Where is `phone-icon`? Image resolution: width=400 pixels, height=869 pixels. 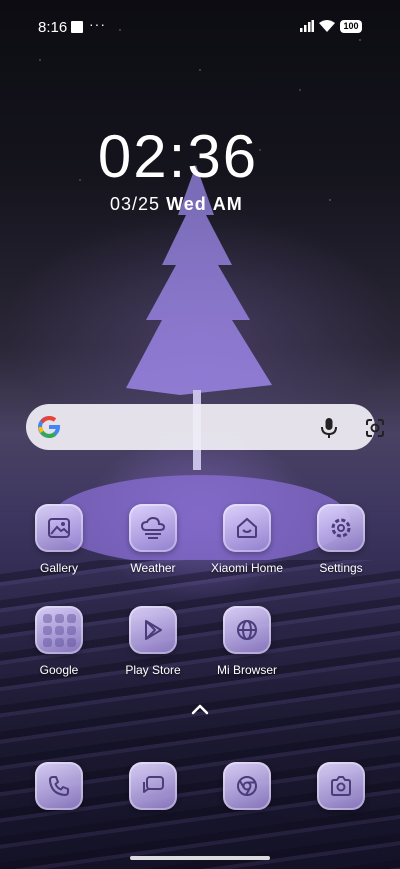 phone-icon is located at coordinates (59, 786).